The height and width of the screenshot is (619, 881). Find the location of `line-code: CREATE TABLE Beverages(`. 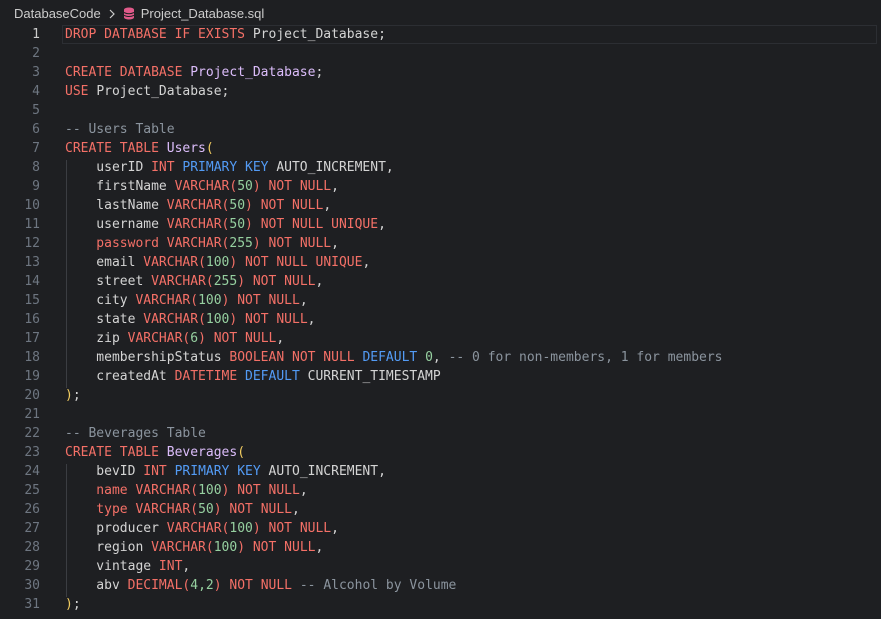

line-code: CREATE TABLE Beverages( is located at coordinates (155, 452).